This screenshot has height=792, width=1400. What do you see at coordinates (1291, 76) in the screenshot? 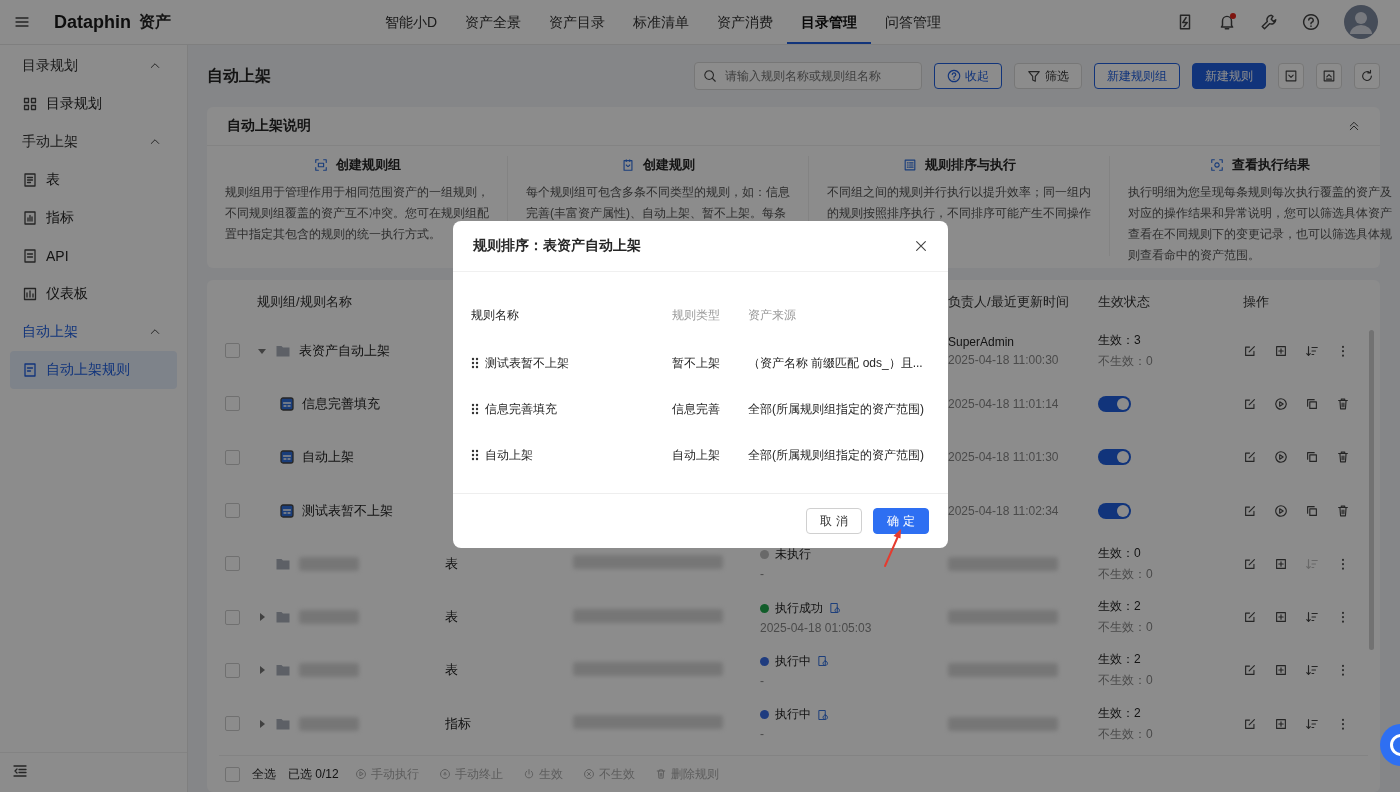
I see `download-icon-button` at bounding box center [1291, 76].